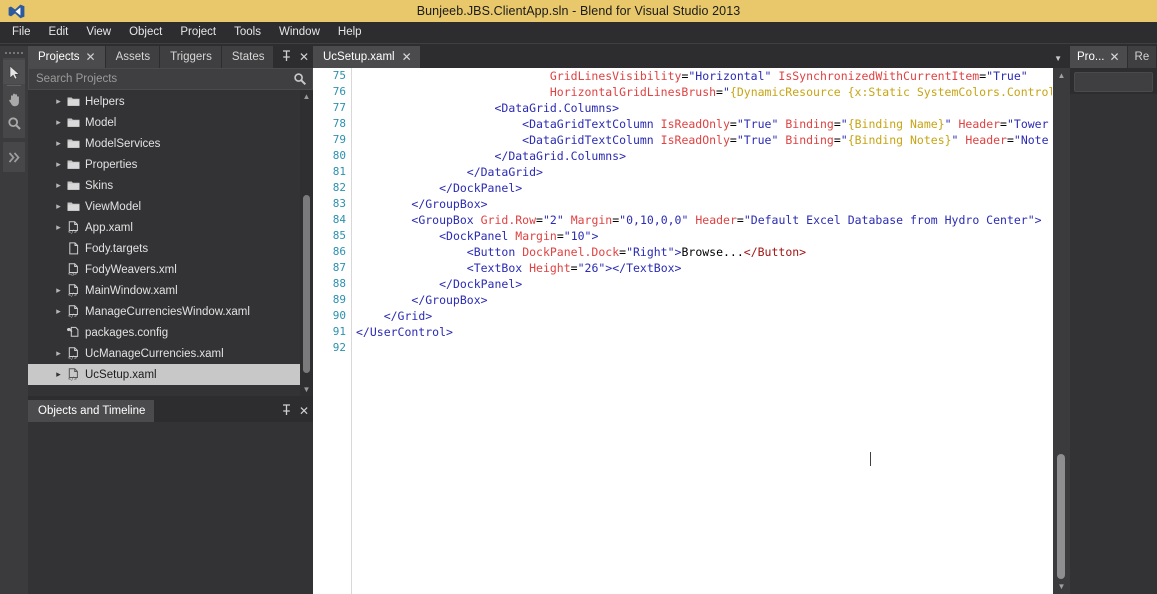  I want to click on properties-search-box, so click(1113, 82).